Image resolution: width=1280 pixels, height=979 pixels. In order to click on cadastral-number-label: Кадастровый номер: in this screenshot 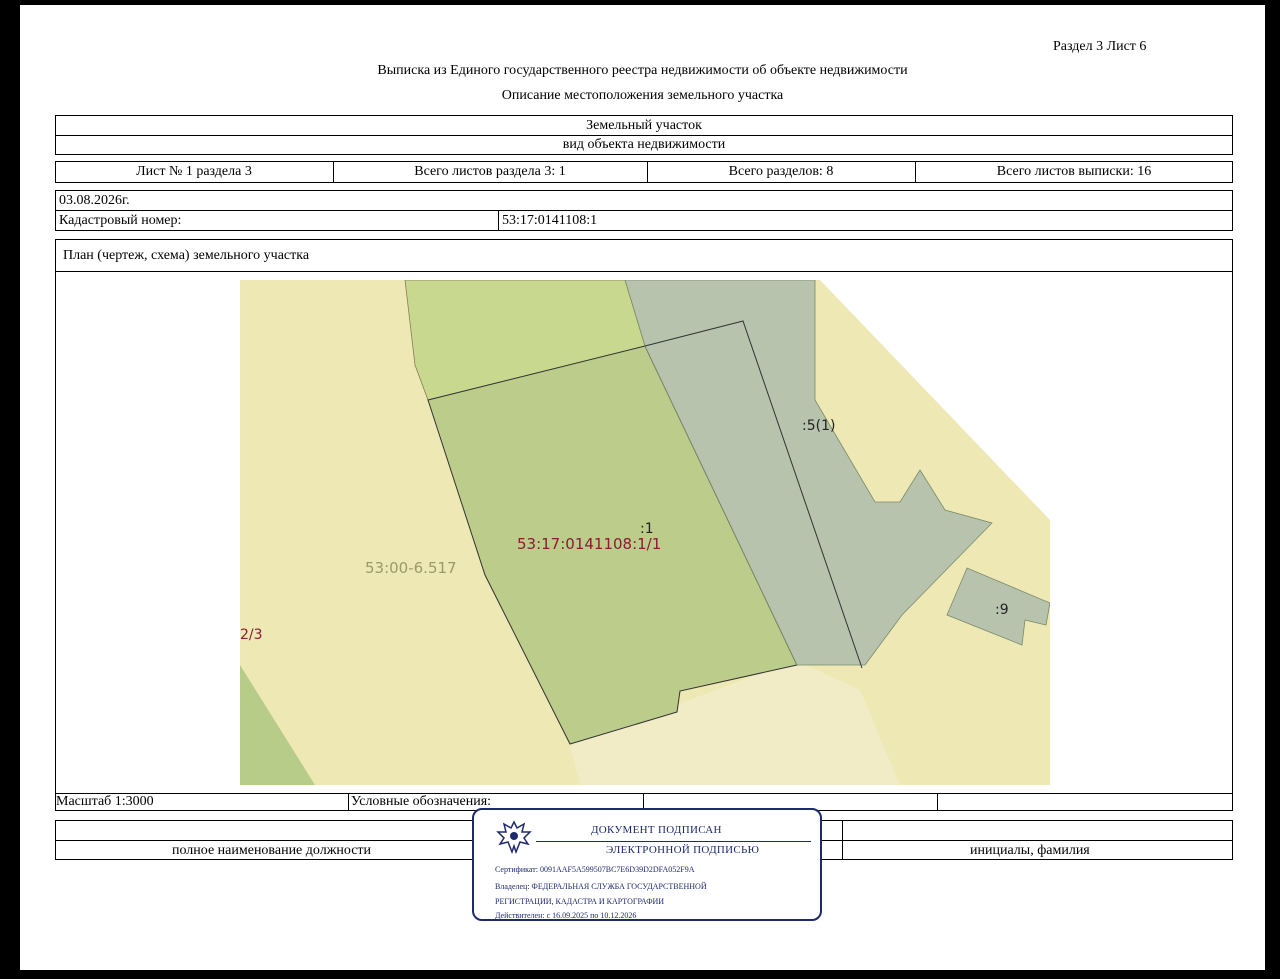, I will do `click(120, 220)`.